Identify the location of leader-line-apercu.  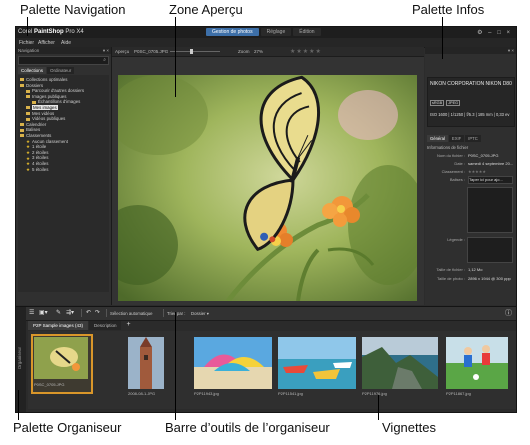
(175, 57).